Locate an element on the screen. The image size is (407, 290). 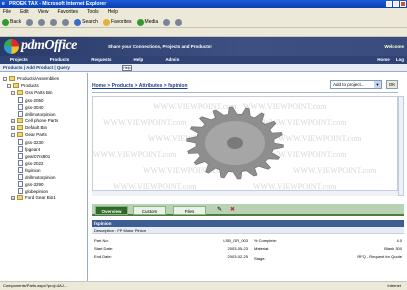
tab-custom: Custom is located at coordinates (149, 210).